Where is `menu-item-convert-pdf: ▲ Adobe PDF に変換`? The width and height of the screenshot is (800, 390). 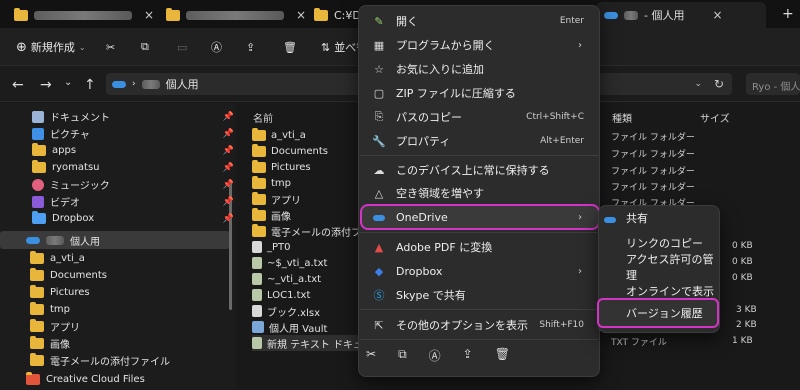
menu-item-convert-pdf: ▲ Adobe PDF に変換 is located at coordinates (479, 247).